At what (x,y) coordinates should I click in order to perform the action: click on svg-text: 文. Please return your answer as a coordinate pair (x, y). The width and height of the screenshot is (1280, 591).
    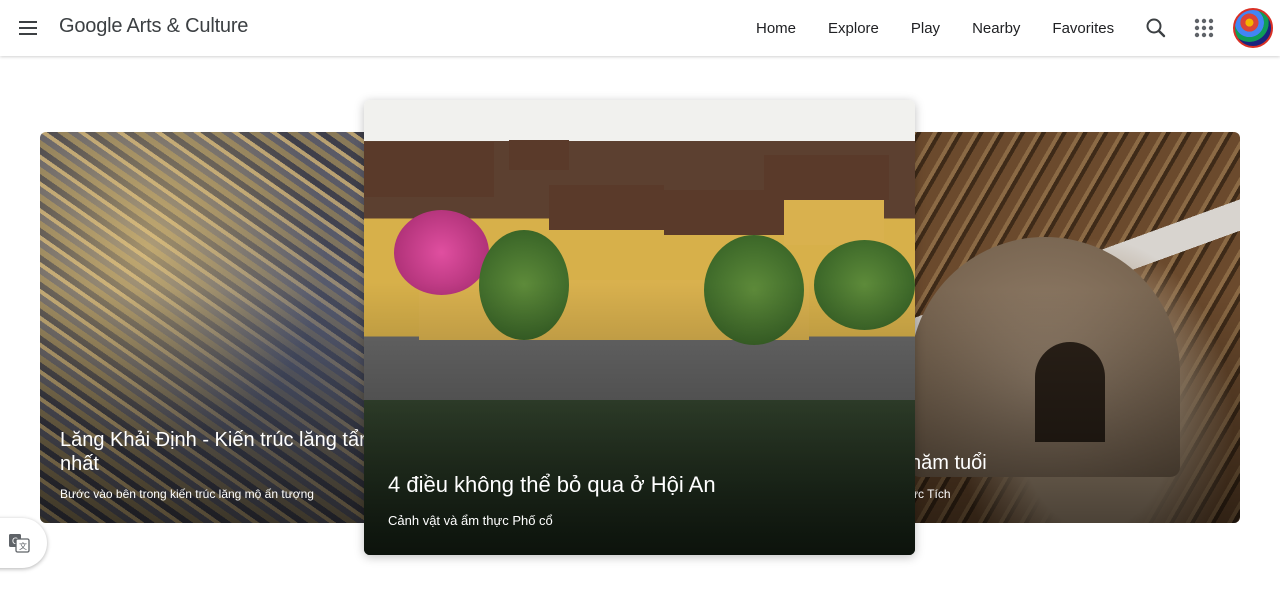
    Looking at the image, I should click on (23, 546).